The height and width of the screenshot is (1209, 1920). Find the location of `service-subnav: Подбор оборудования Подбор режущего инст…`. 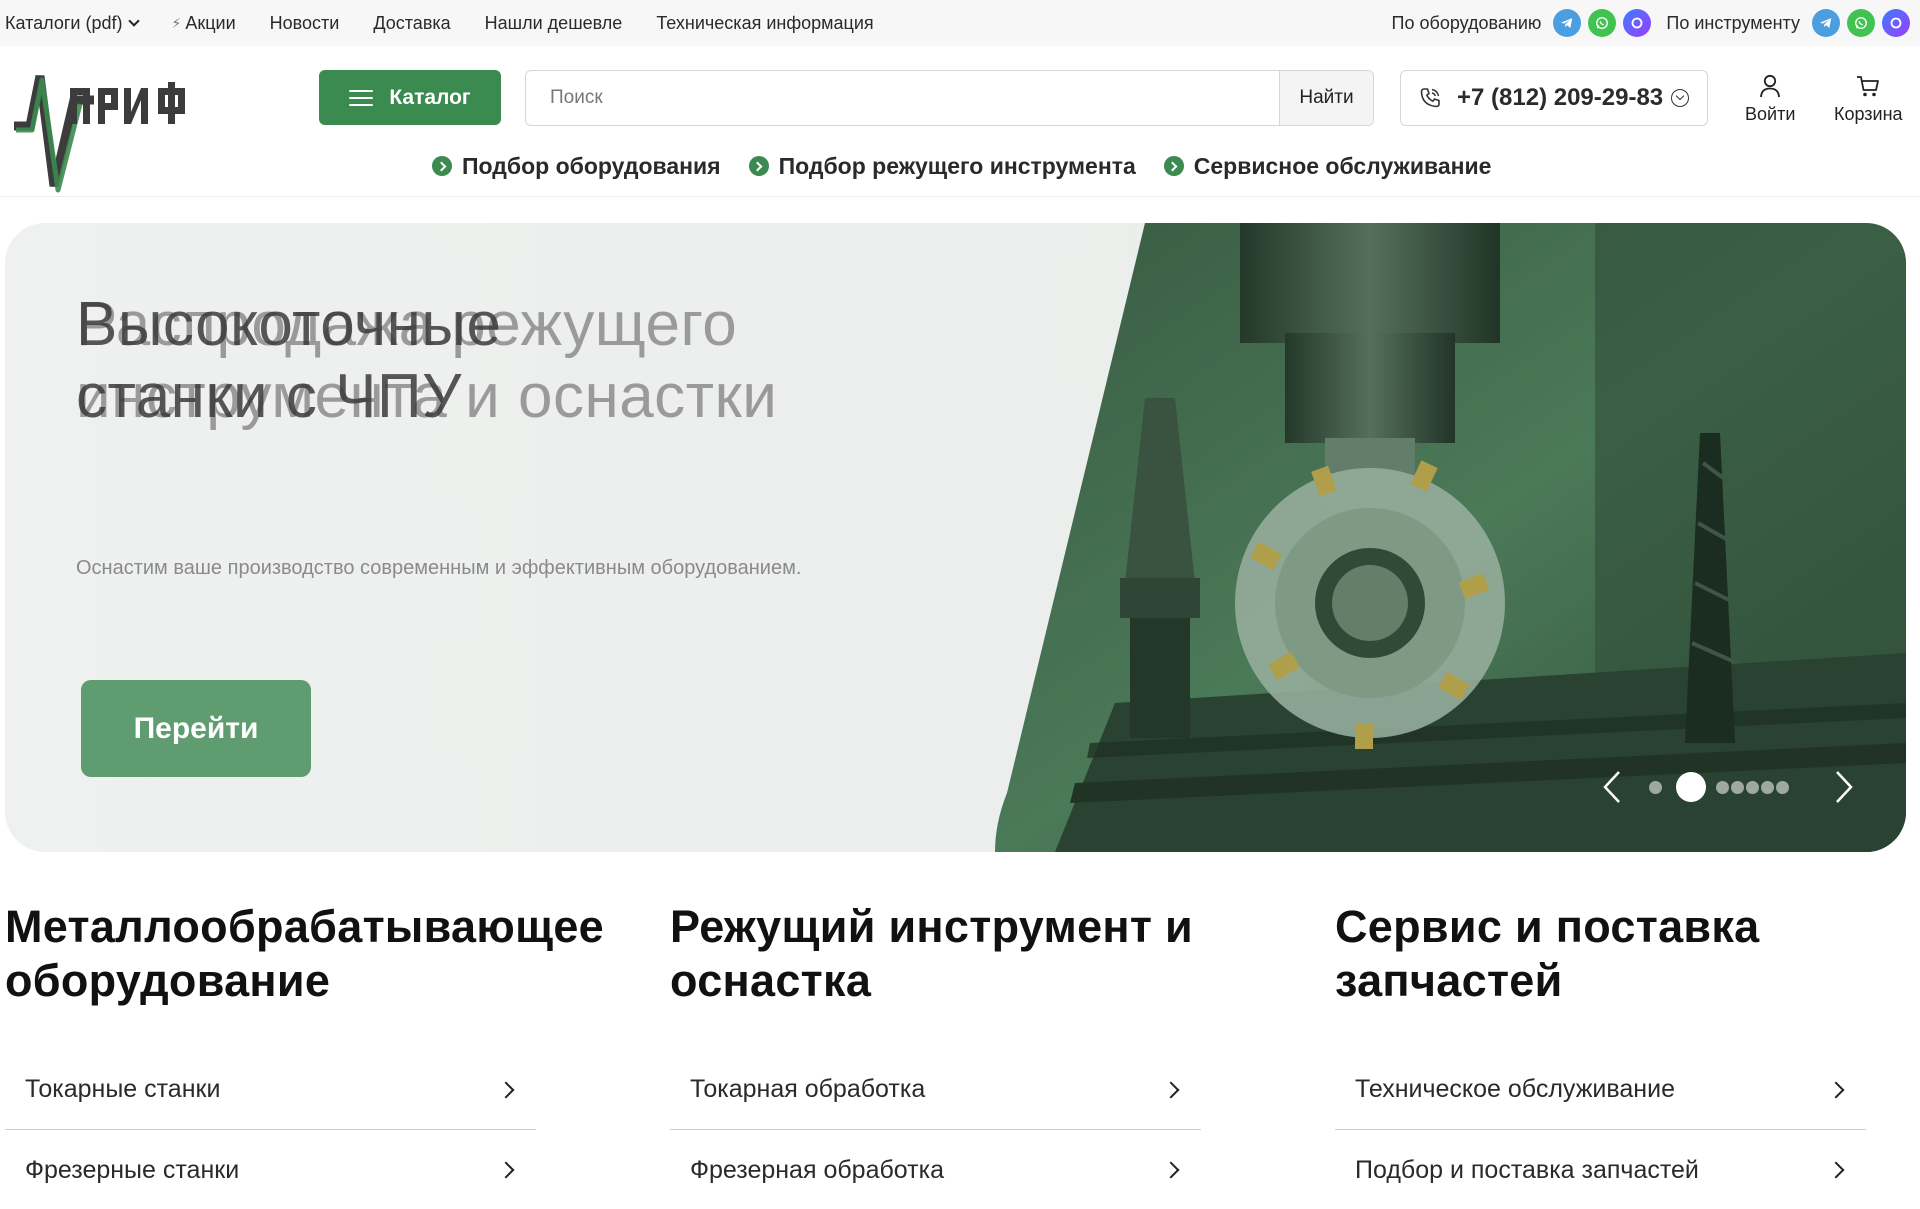

service-subnav: Подбор оборудования Подбор режущего инст… is located at coordinates (975, 166).